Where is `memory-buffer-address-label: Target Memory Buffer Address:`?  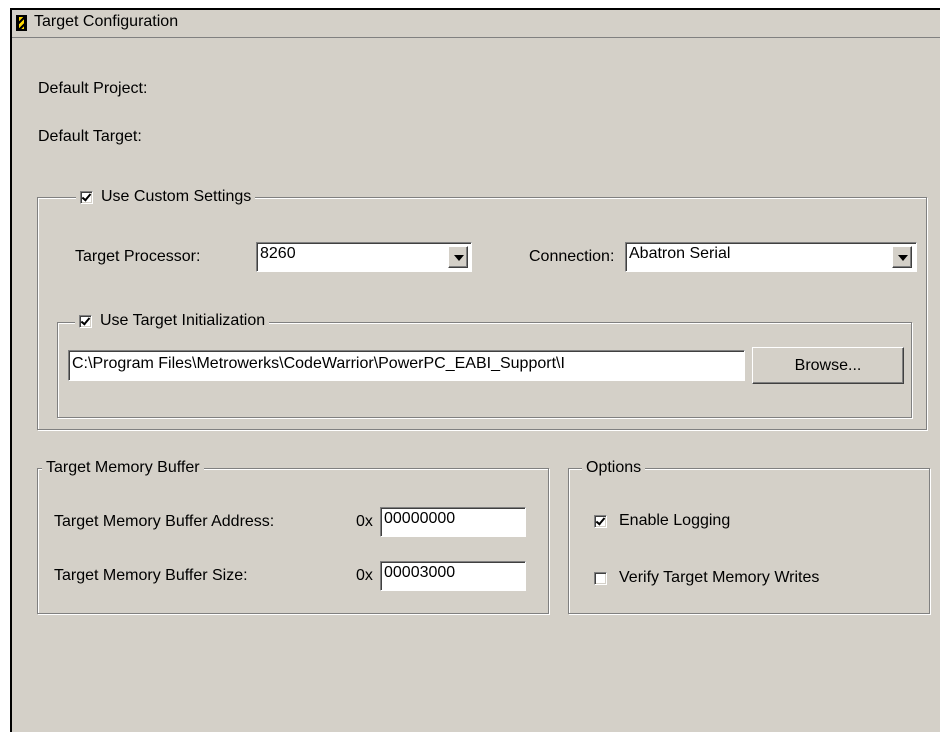 memory-buffer-address-label: Target Memory Buffer Address: is located at coordinates (164, 521).